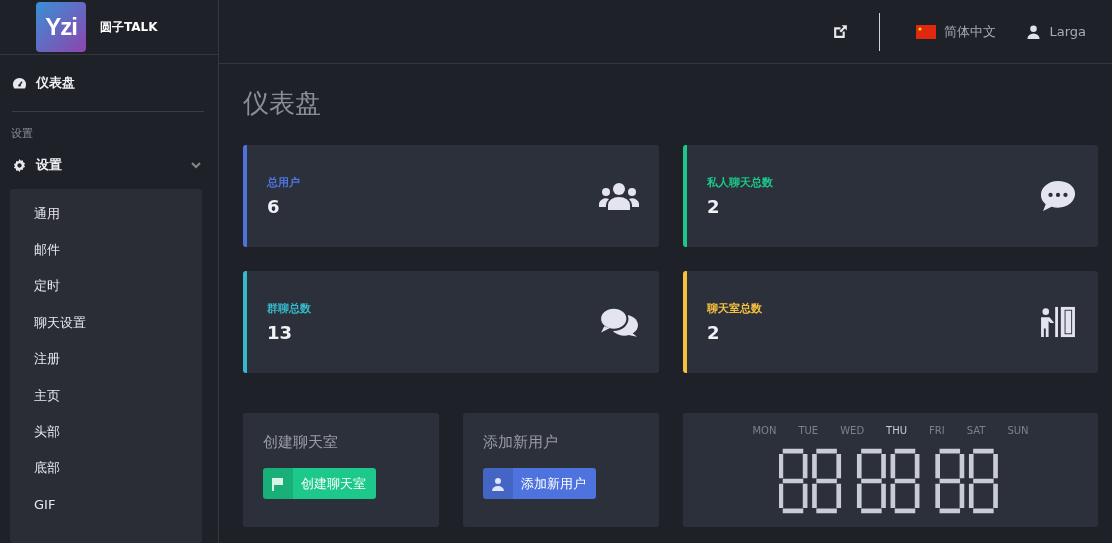 The height and width of the screenshot is (543, 1112). Describe the element at coordinates (619, 322) in the screenshot. I see `speech-bubbles-icon` at that location.